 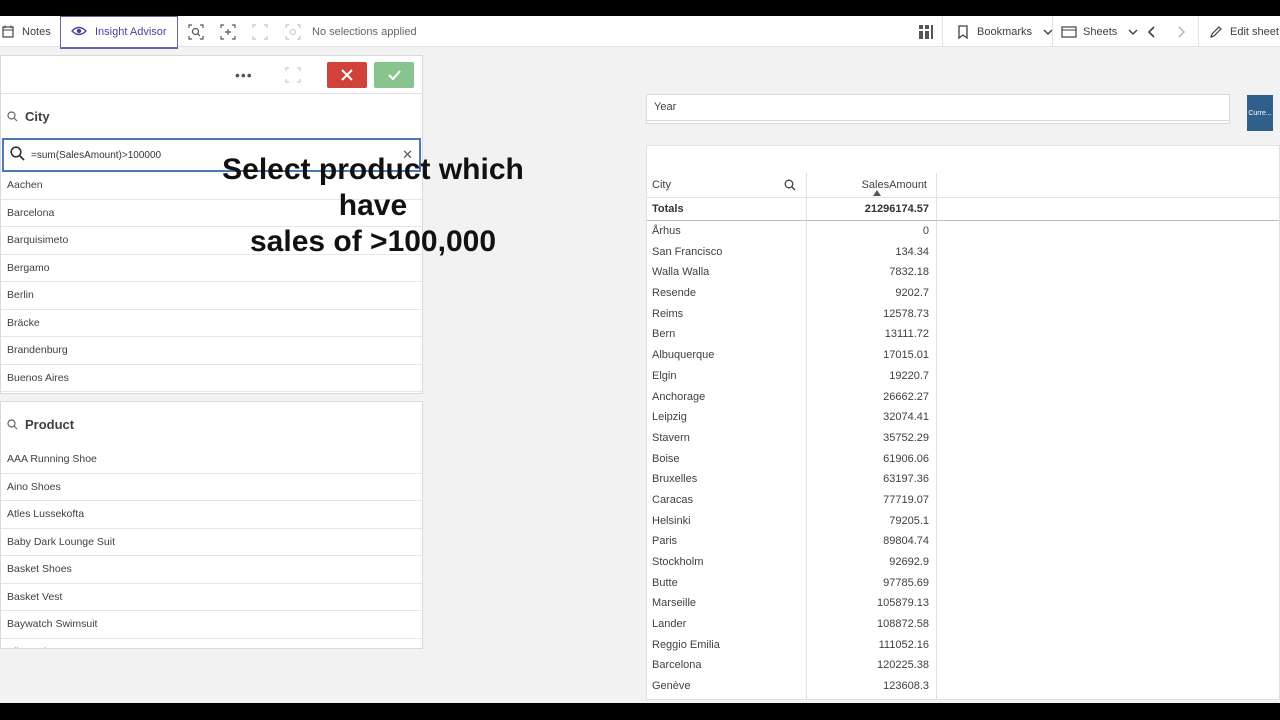 I want to click on column-header-sales: SalesAmount, so click(x=894, y=185).